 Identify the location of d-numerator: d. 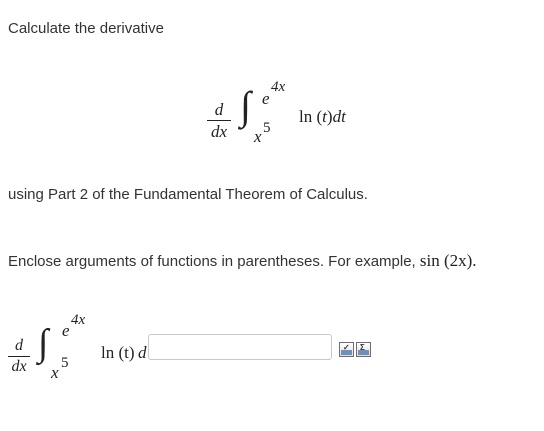
(219, 109).